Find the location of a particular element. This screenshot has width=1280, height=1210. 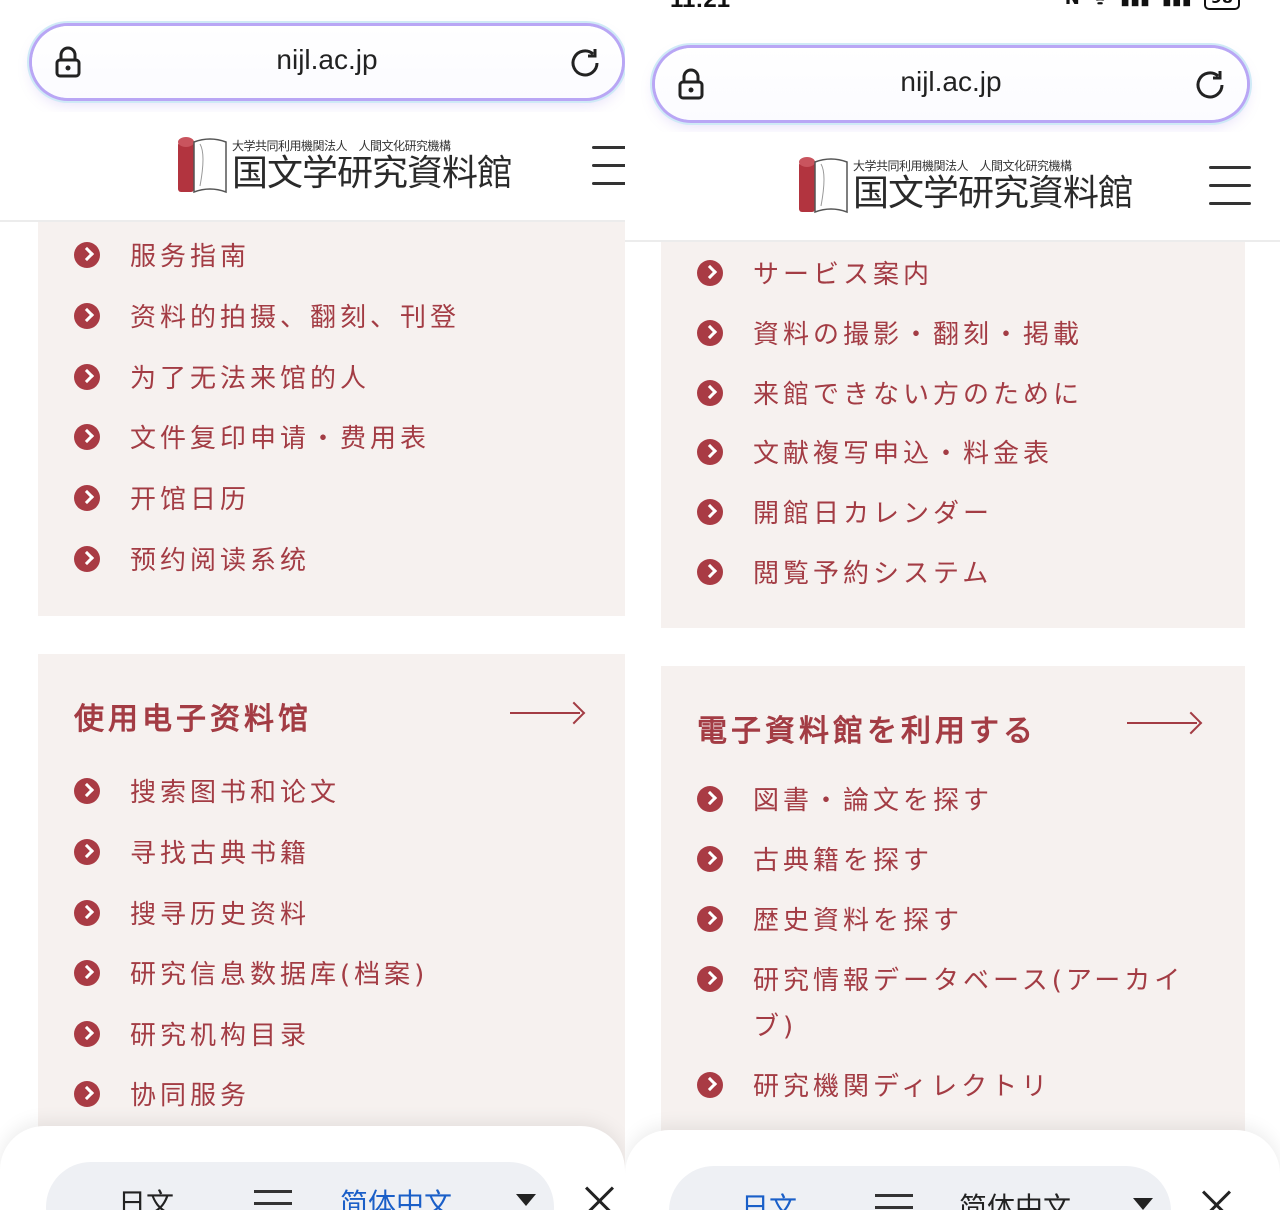

status-bar: 11:21 N ᯤ ▮▮▮ ▮▮▮ 98 is located at coordinates (952, 7).